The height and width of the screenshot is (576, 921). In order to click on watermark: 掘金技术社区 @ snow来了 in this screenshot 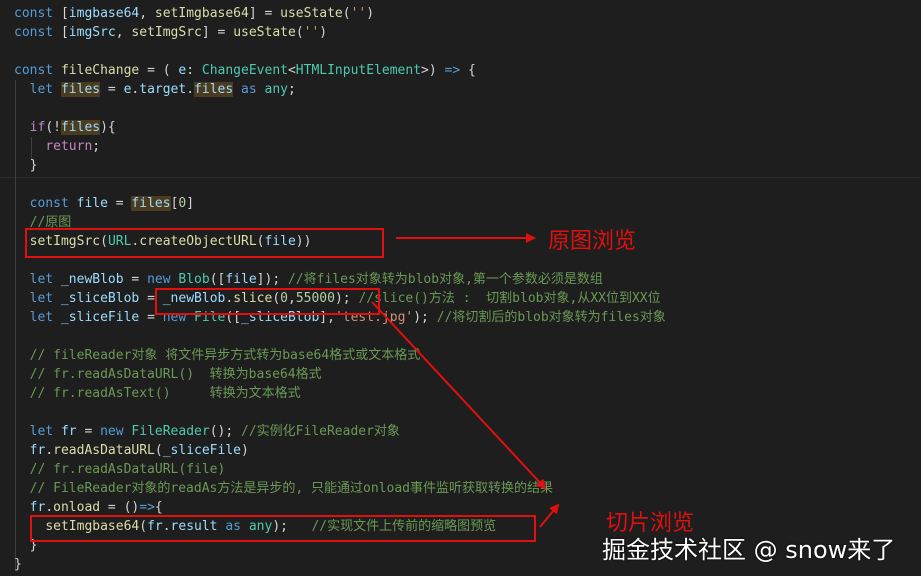, I will do `click(749, 550)`.